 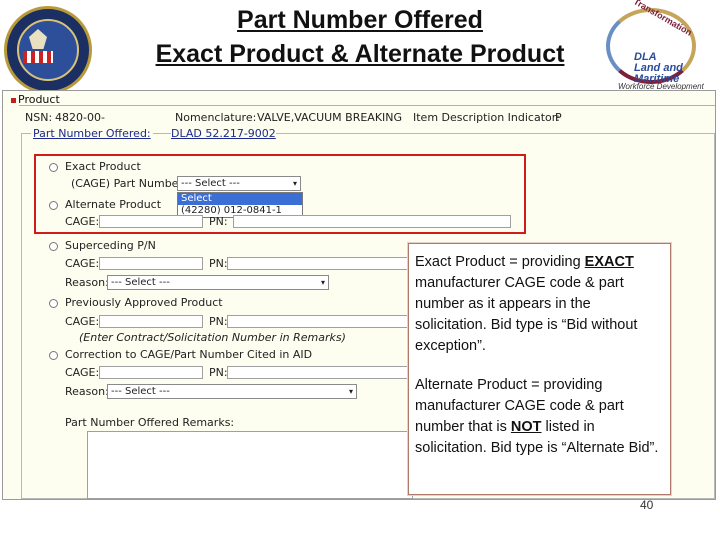 I want to click on superseding-reason-label: Reason:, so click(x=87, y=282).